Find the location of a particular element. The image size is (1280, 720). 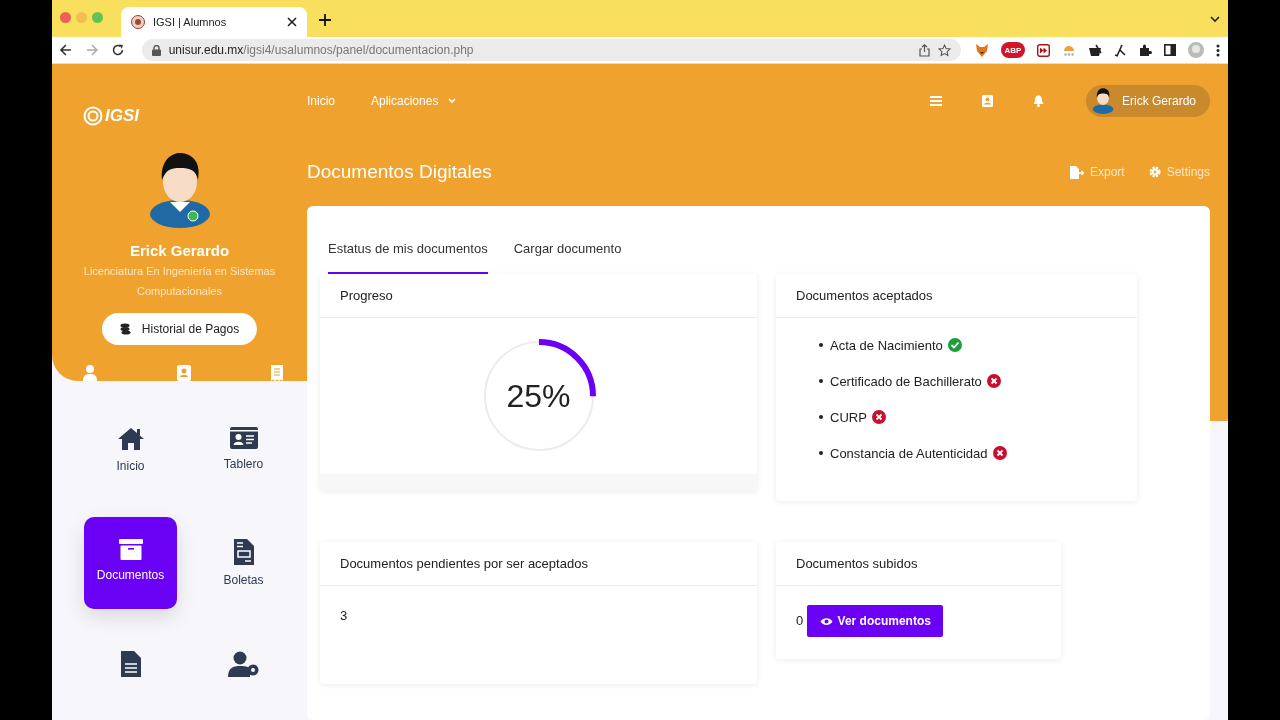

back-icon is located at coordinates (66, 50).